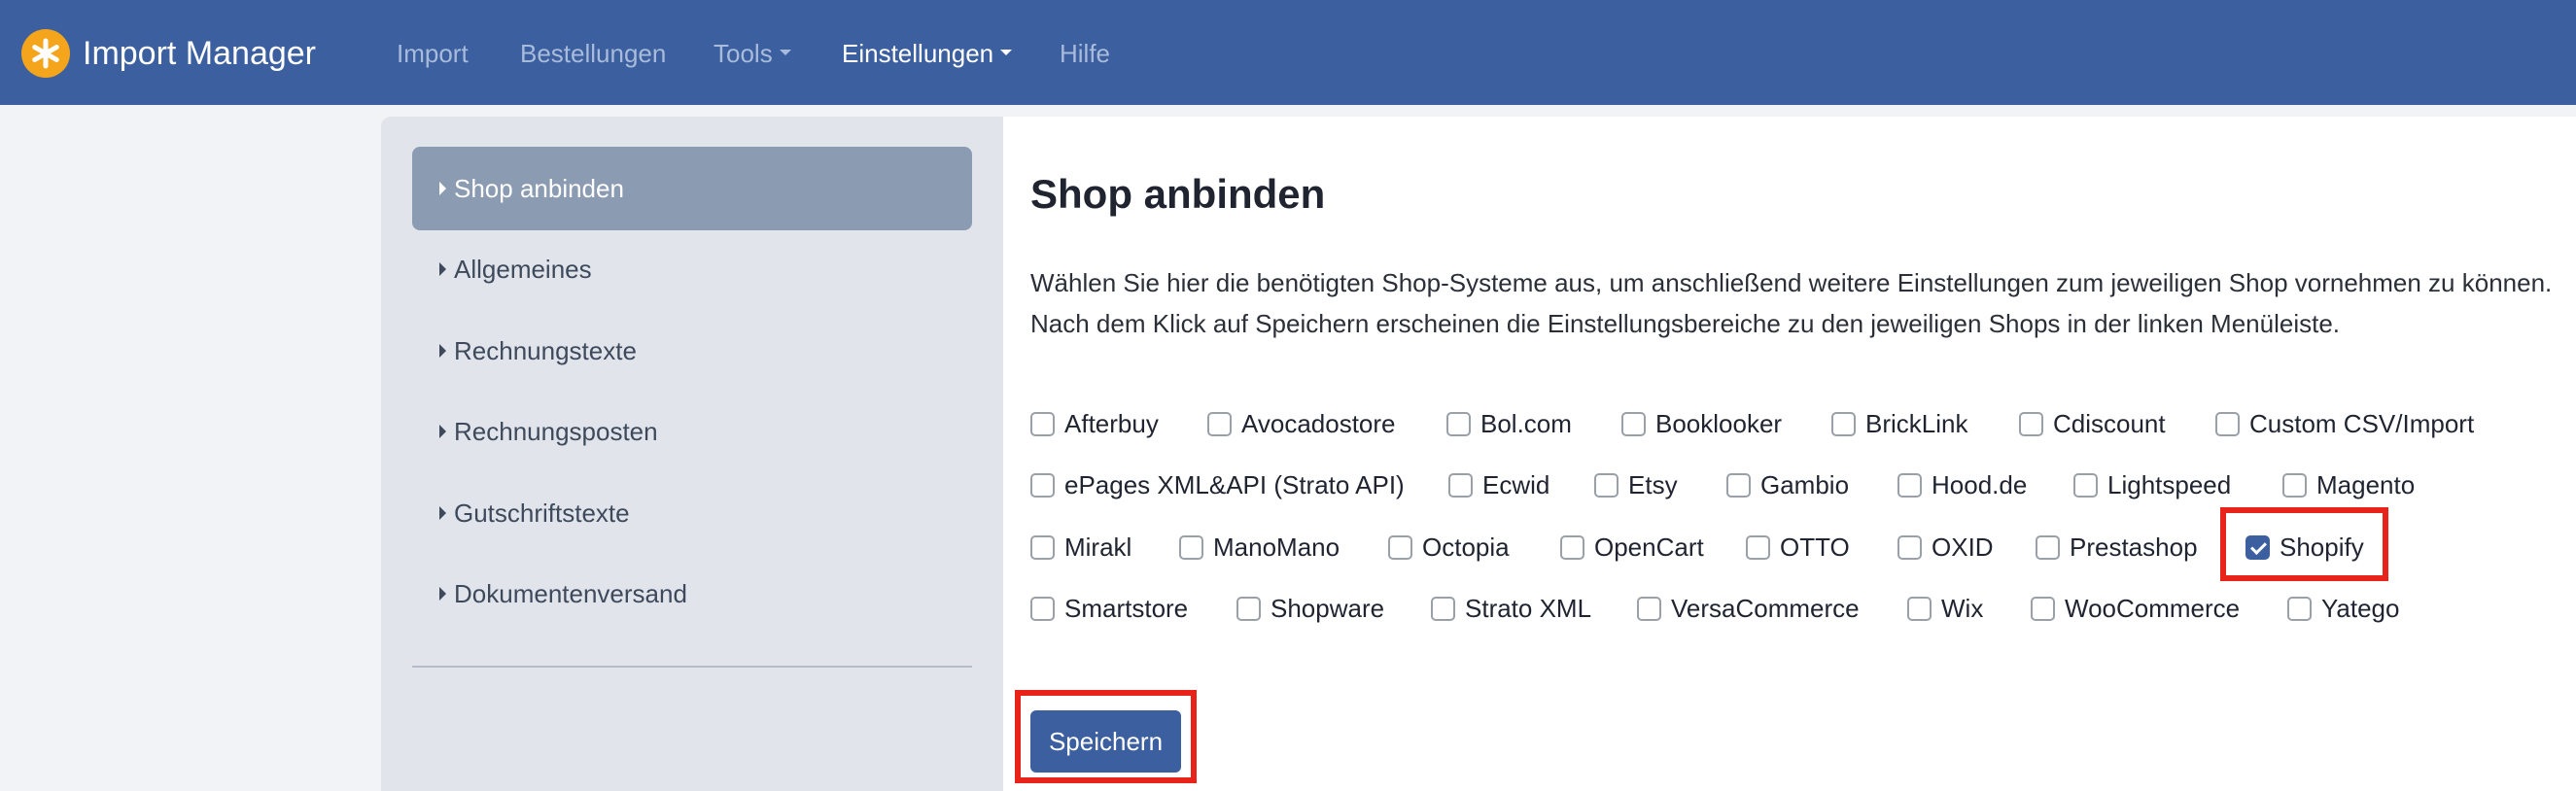 The image size is (2576, 791). I want to click on shop-checkbox-magento: Magento, so click(2348, 485).